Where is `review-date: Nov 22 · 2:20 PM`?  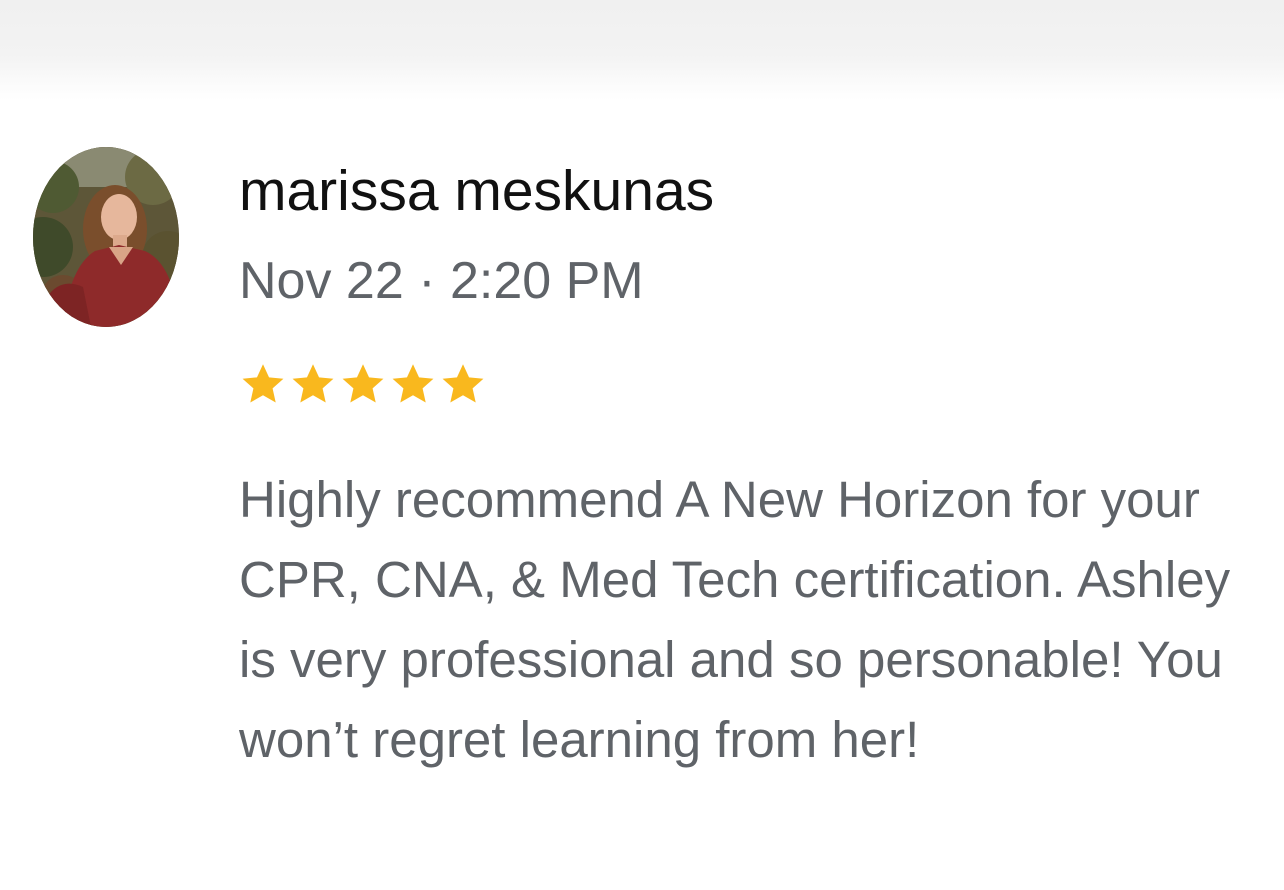
review-date: Nov 22 · 2:20 PM is located at coordinates (441, 281).